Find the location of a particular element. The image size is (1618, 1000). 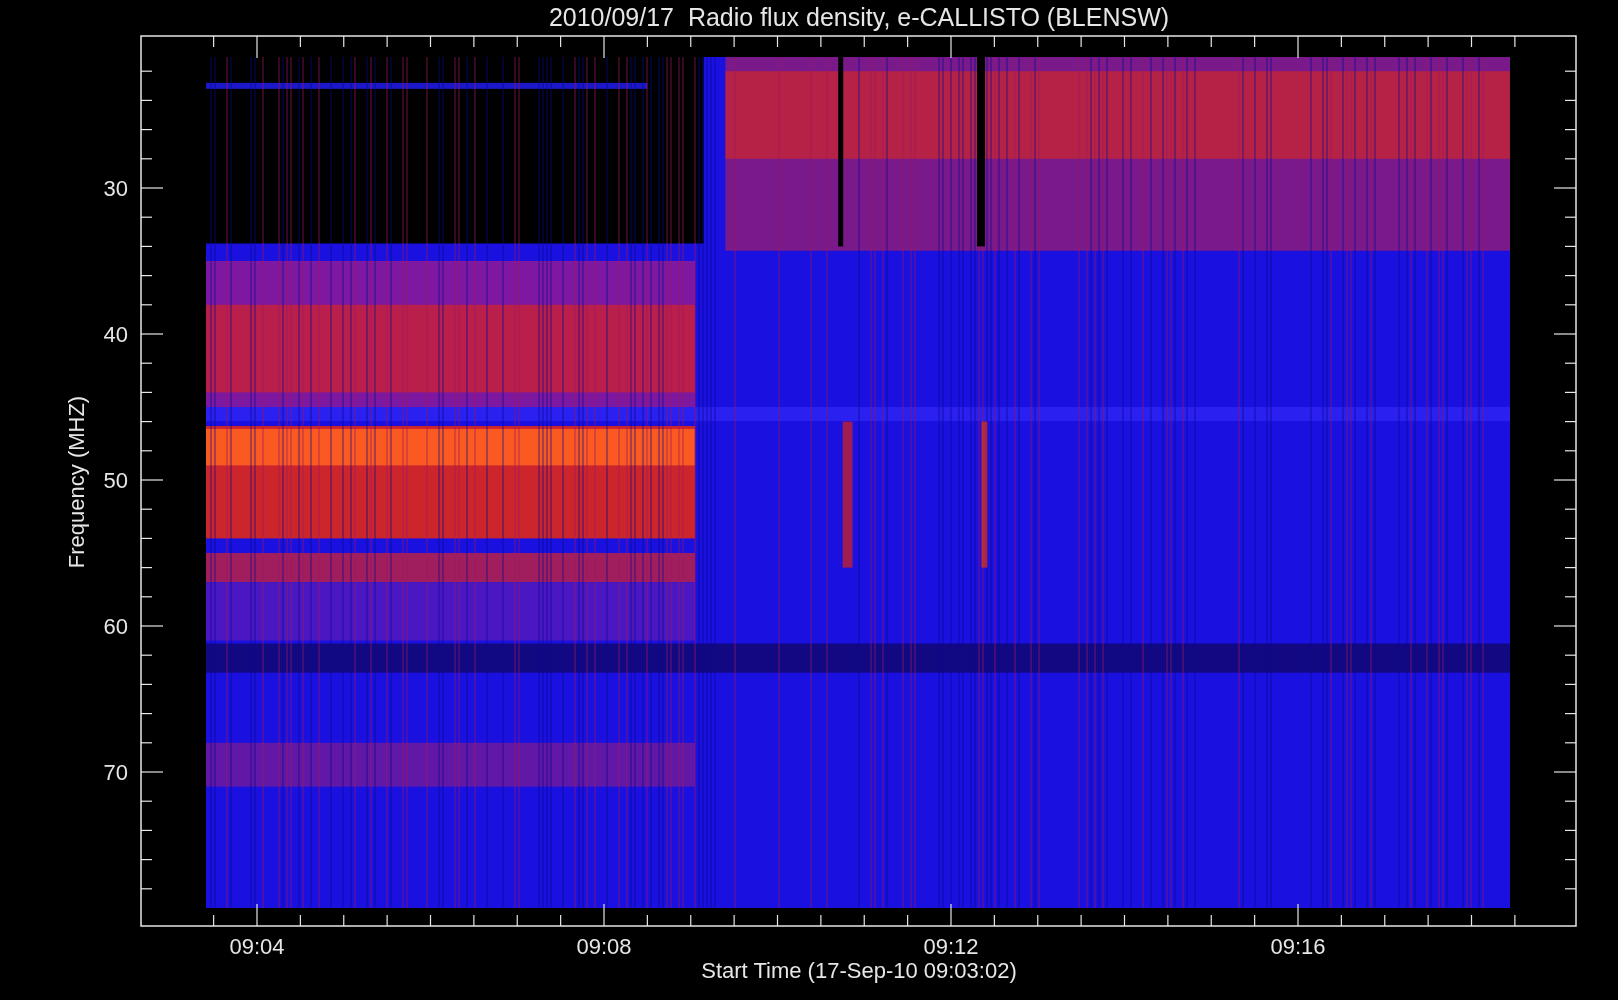

tick-label: 40 is located at coordinates (115, 334).